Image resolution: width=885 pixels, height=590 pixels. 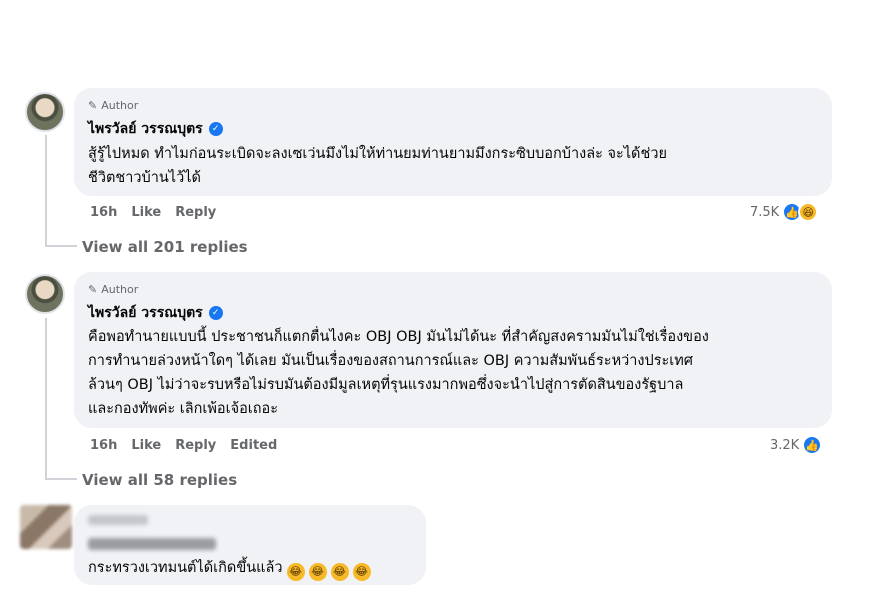 I want to click on reaction-count: 3.2K, so click(x=785, y=445).